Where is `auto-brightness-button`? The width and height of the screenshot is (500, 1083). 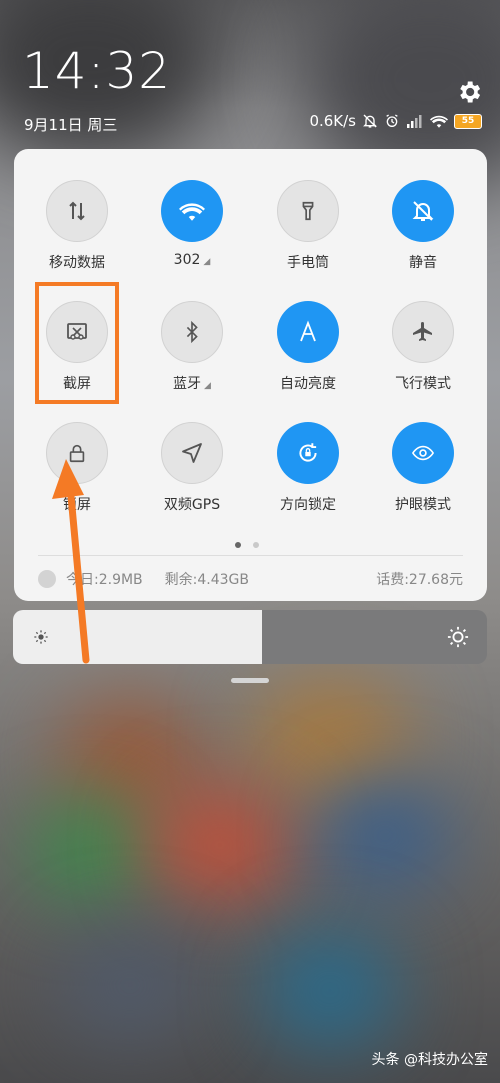
auto-brightness-button is located at coordinates (308, 332).